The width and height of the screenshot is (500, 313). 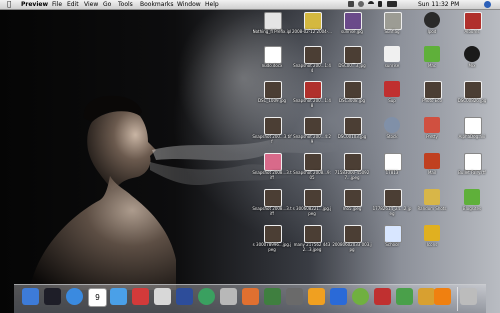 I want to click on app-menu: Preview, so click(x=34, y=4).